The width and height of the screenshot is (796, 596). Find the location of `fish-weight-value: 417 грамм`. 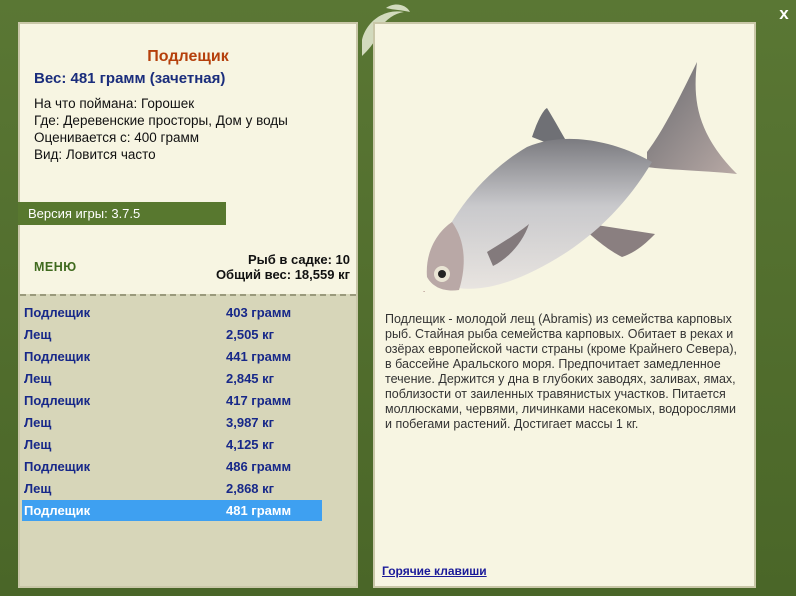

fish-weight-value: 417 грамм is located at coordinates (259, 400).